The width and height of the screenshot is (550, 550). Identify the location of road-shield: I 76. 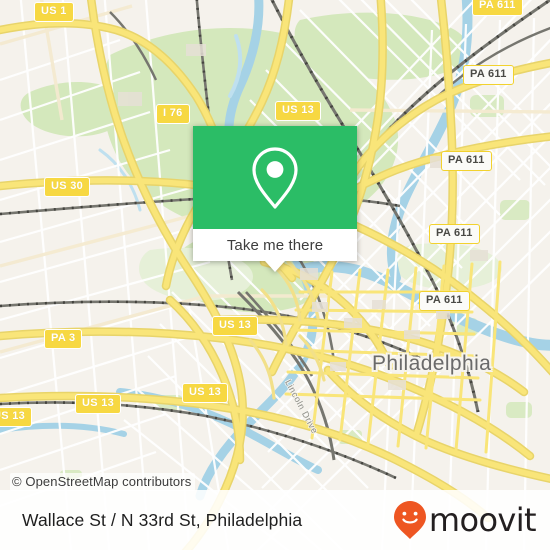
(173, 114).